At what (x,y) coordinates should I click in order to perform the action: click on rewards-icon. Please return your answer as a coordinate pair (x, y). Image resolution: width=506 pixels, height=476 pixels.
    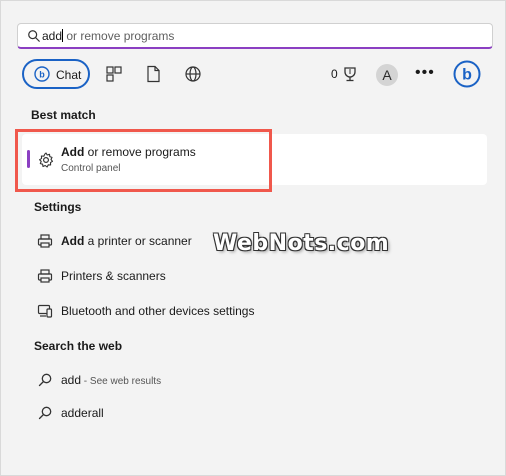
    Looking at the image, I should click on (350, 74).